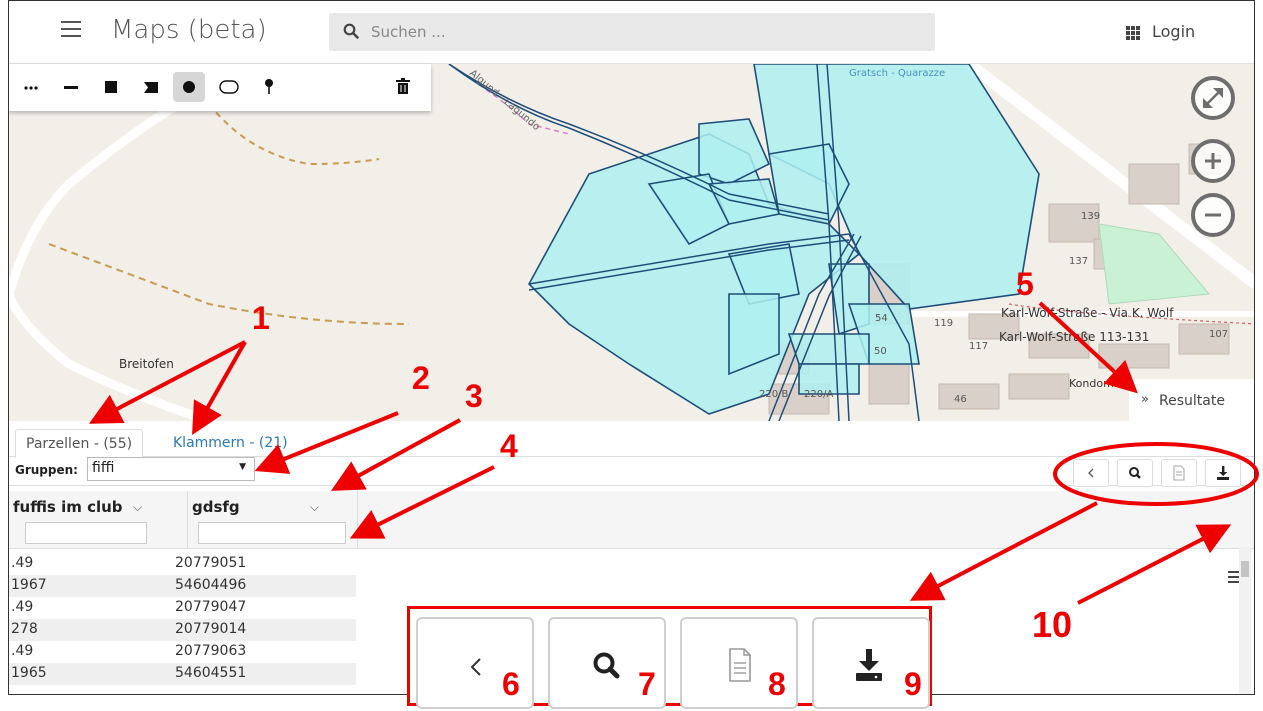 The height and width of the screenshot is (711, 1263). What do you see at coordinates (913, 684) in the screenshot?
I see `annotation-number-9: 9` at bounding box center [913, 684].